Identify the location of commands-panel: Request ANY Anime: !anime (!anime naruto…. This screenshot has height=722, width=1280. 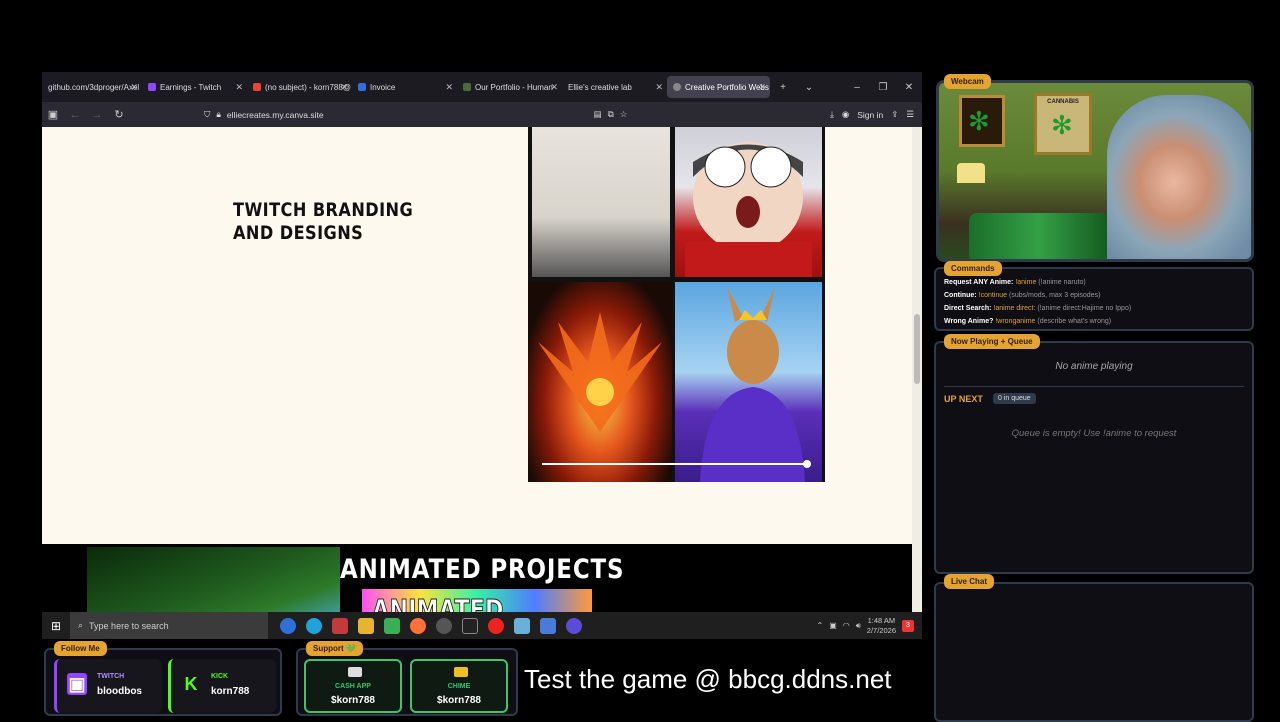
(1094, 299).